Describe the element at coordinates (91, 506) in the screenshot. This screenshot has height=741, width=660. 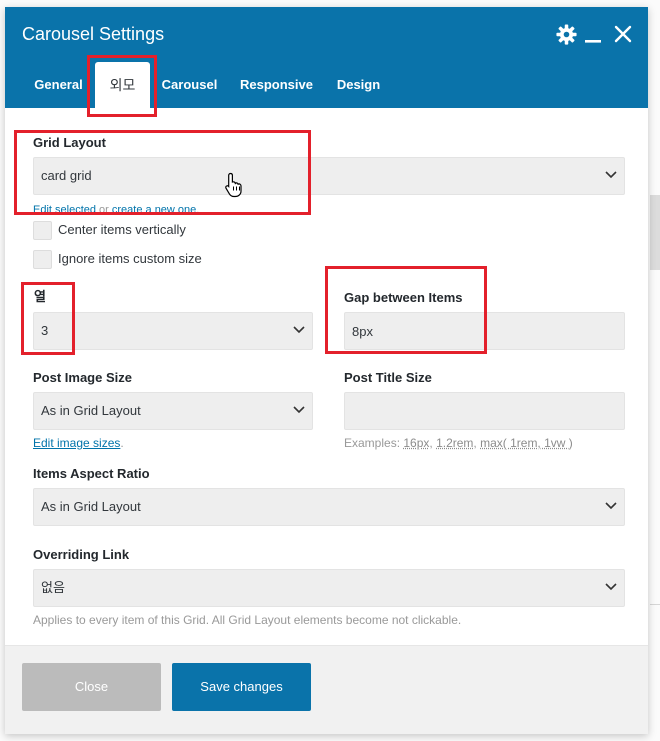
I see `items-aspect-ratio-value: As in Grid Layout` at that location.